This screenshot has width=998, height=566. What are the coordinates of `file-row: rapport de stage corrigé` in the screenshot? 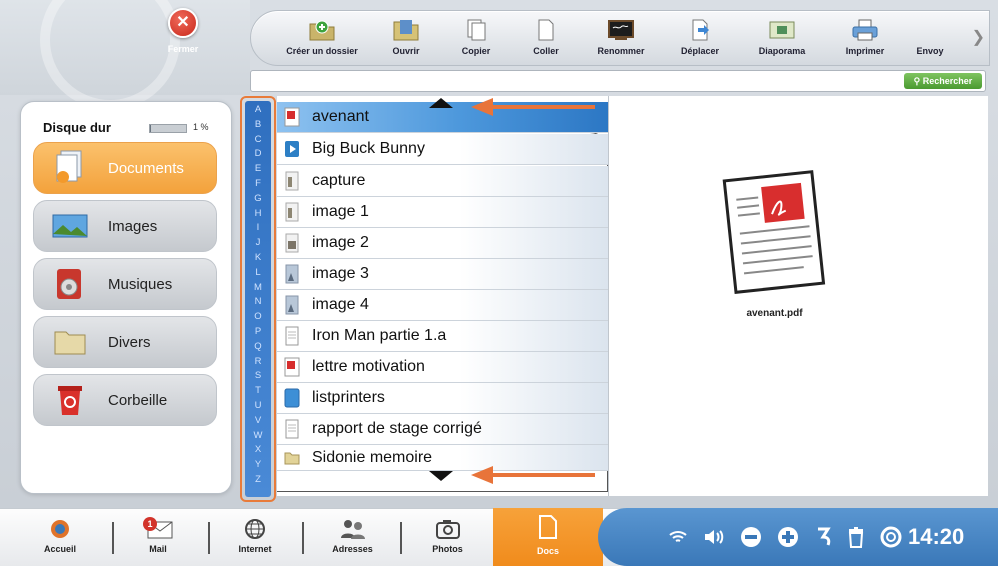 It's located at (442, 429).